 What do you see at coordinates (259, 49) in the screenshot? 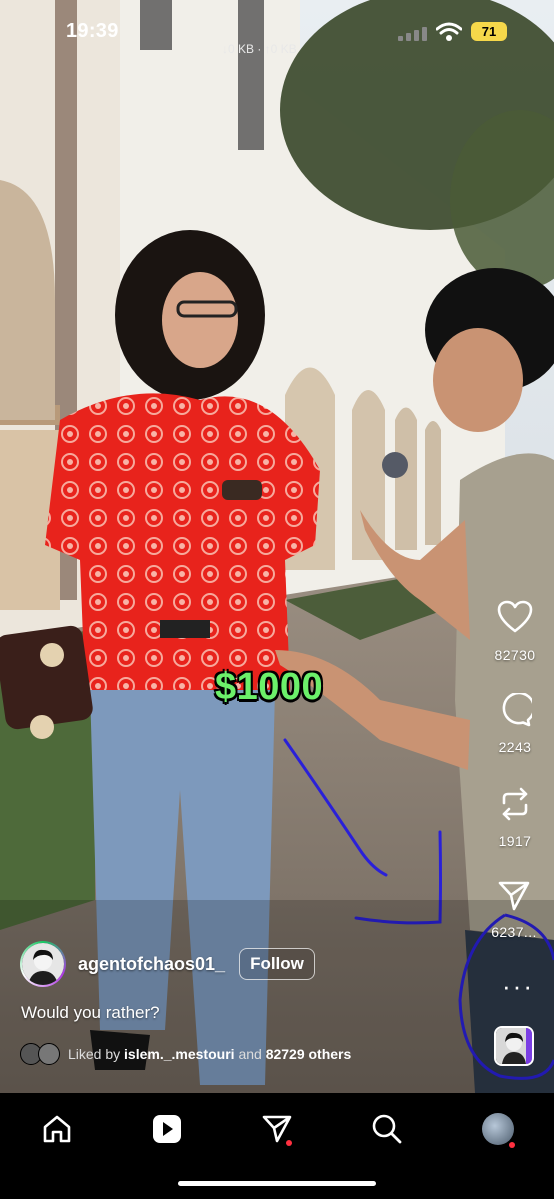
I see `network-speed: ↓0 KB · ↑0 KB` at bounding box center [259, 49].